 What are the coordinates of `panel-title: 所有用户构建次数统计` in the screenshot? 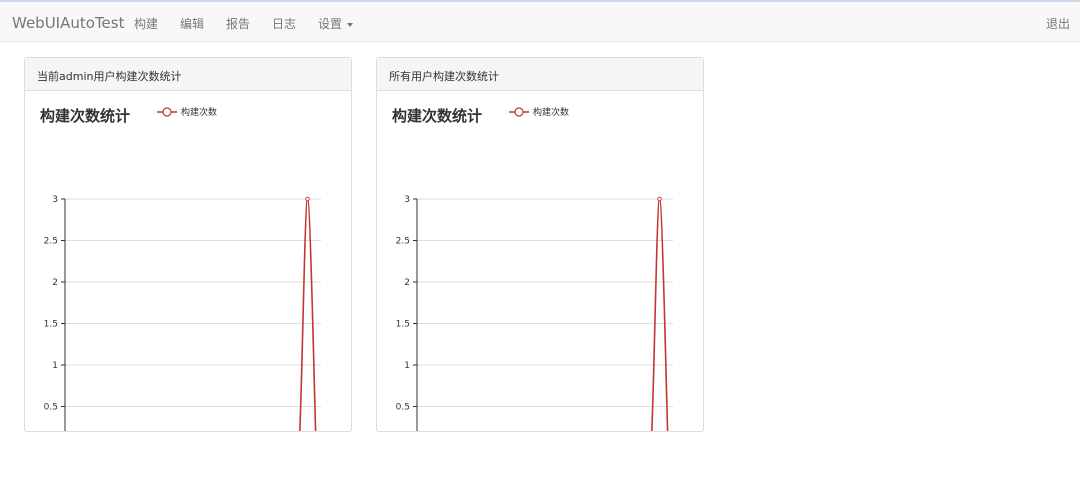 It's located at (540, 74).